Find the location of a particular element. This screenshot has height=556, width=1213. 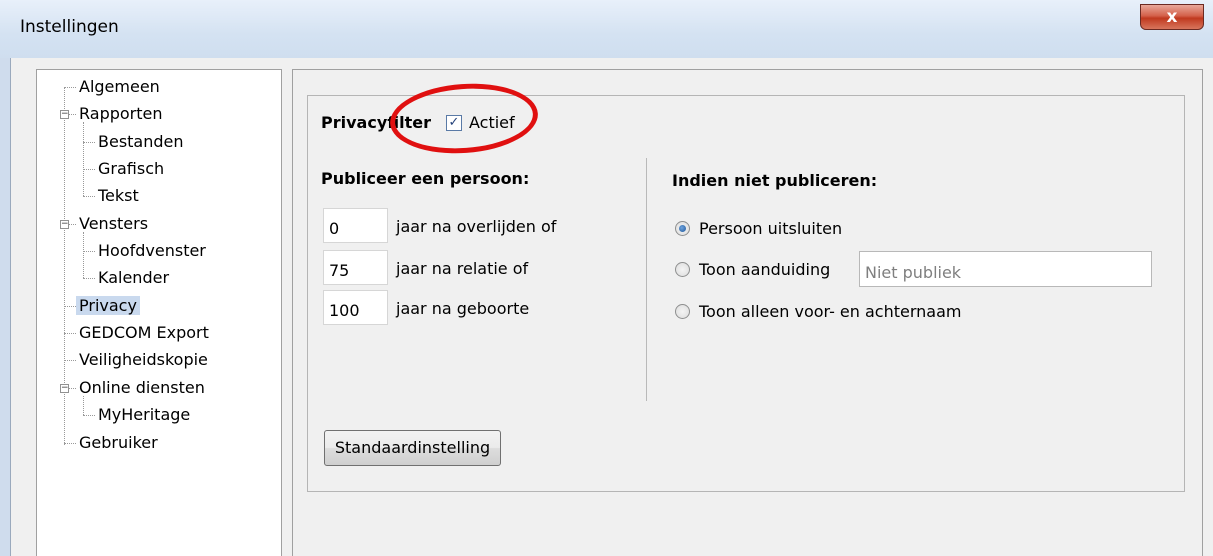

tree-item-label: Veiligheidskopie is located at coordinates (143, 359).